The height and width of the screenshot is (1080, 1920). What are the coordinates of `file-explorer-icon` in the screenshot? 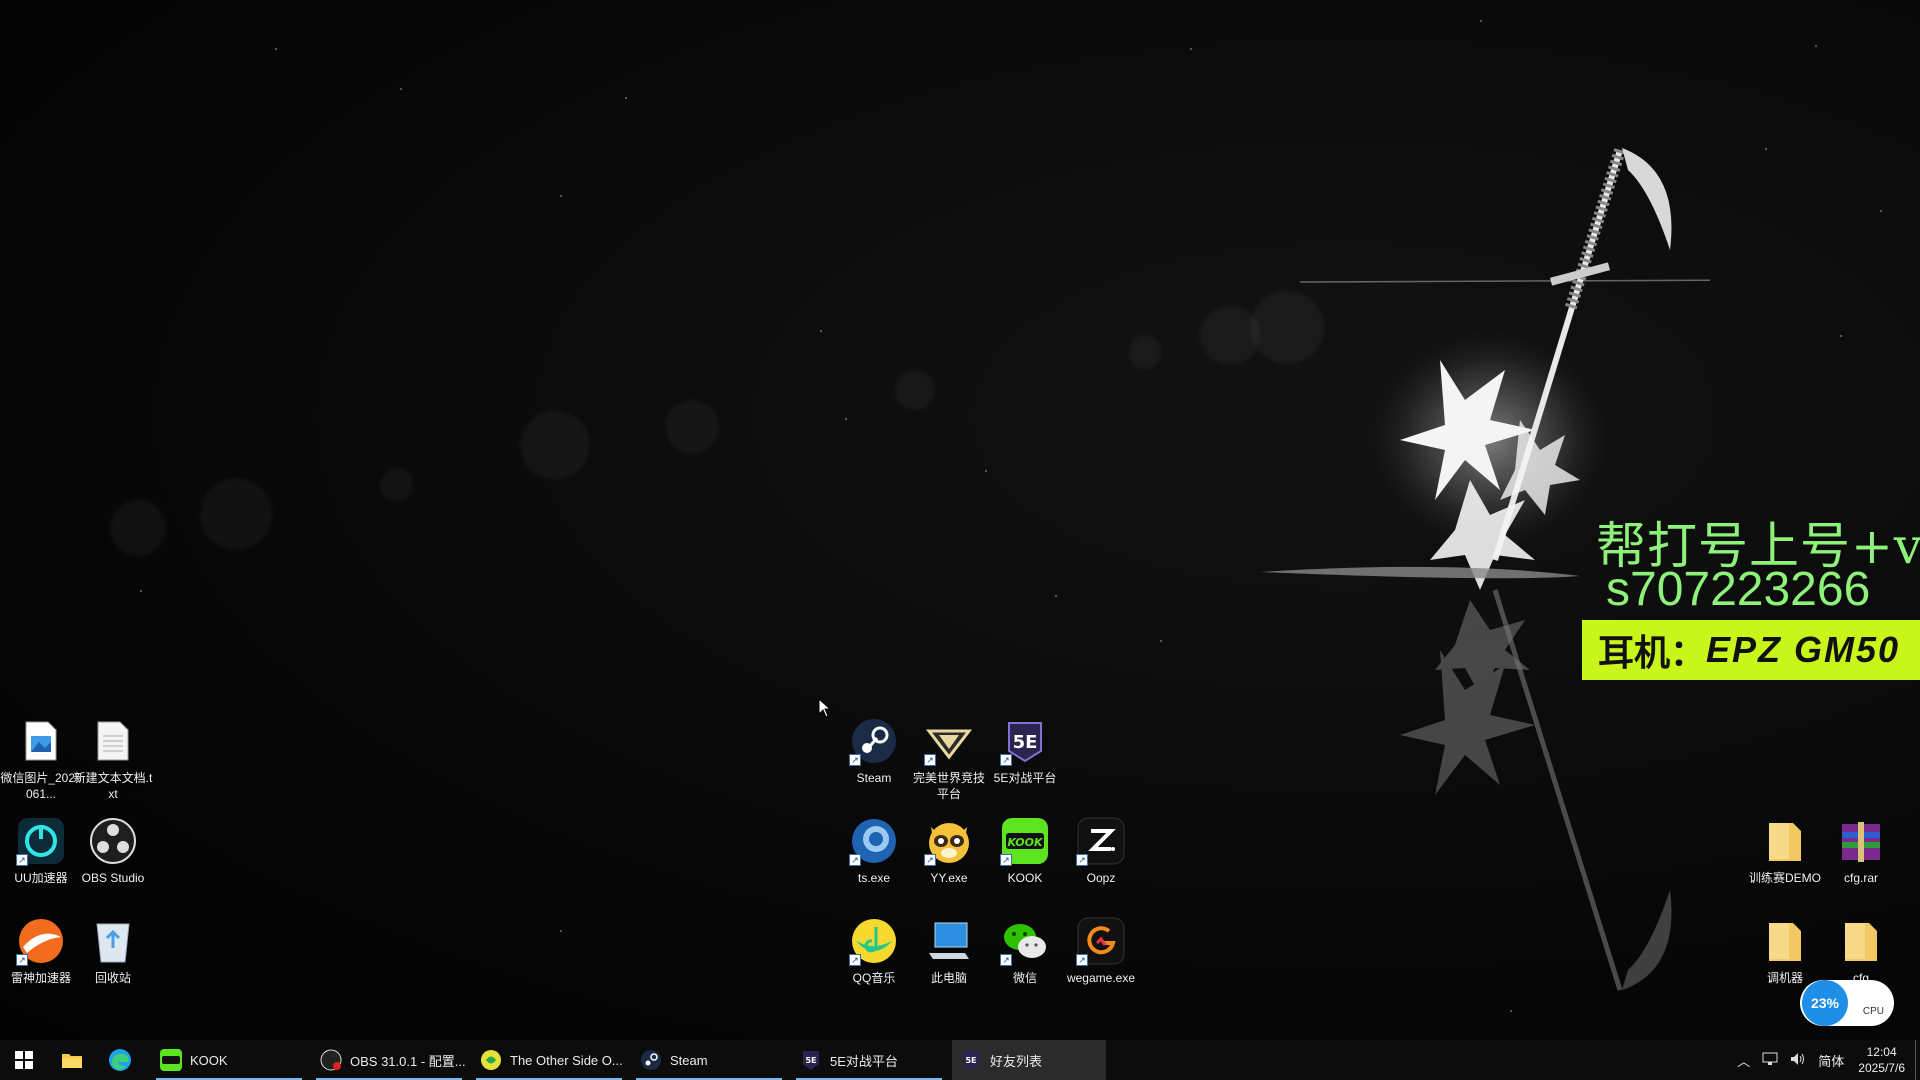 It's located at (72, 1061).